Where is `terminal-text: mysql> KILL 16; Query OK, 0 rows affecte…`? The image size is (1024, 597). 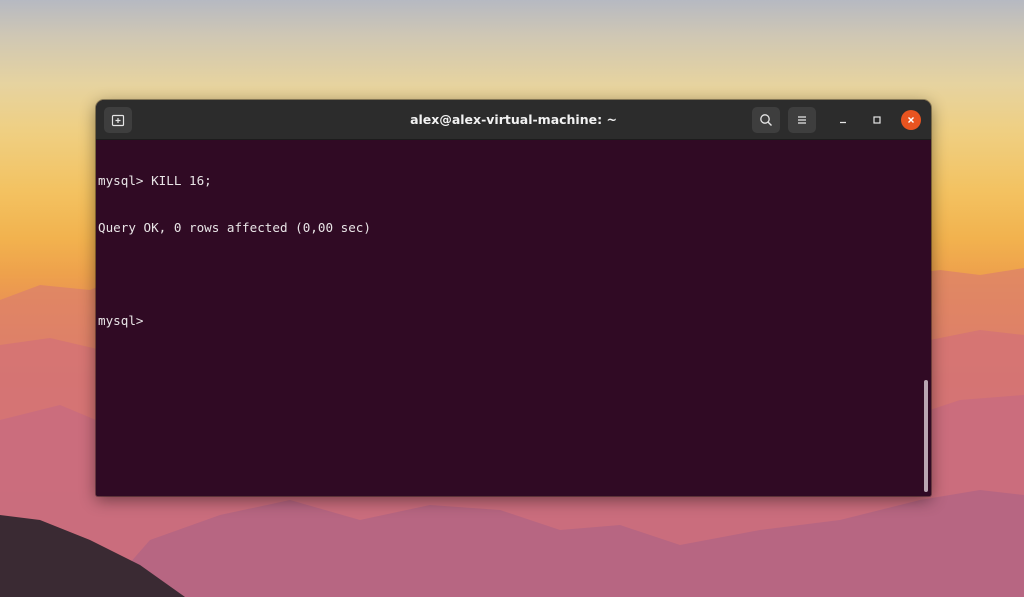
terminal-text: mysql> KILL 16; Query OK, 0 rows affecte… is located at coordinates (234, 250).